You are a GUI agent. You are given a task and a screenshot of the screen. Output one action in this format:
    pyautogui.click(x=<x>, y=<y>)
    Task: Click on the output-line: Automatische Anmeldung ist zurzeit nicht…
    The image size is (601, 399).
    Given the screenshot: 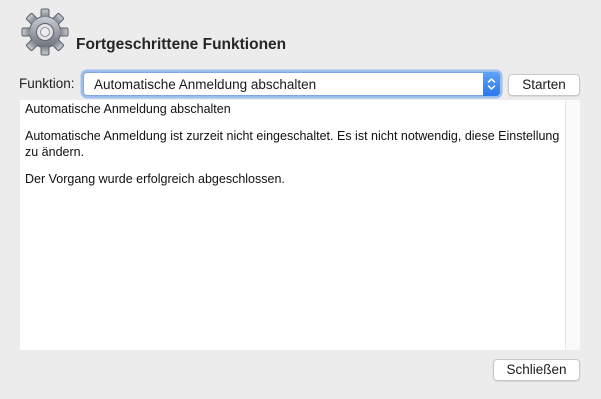 What is the action you would take?
    pyautogui.click(x=292, y=144)
    